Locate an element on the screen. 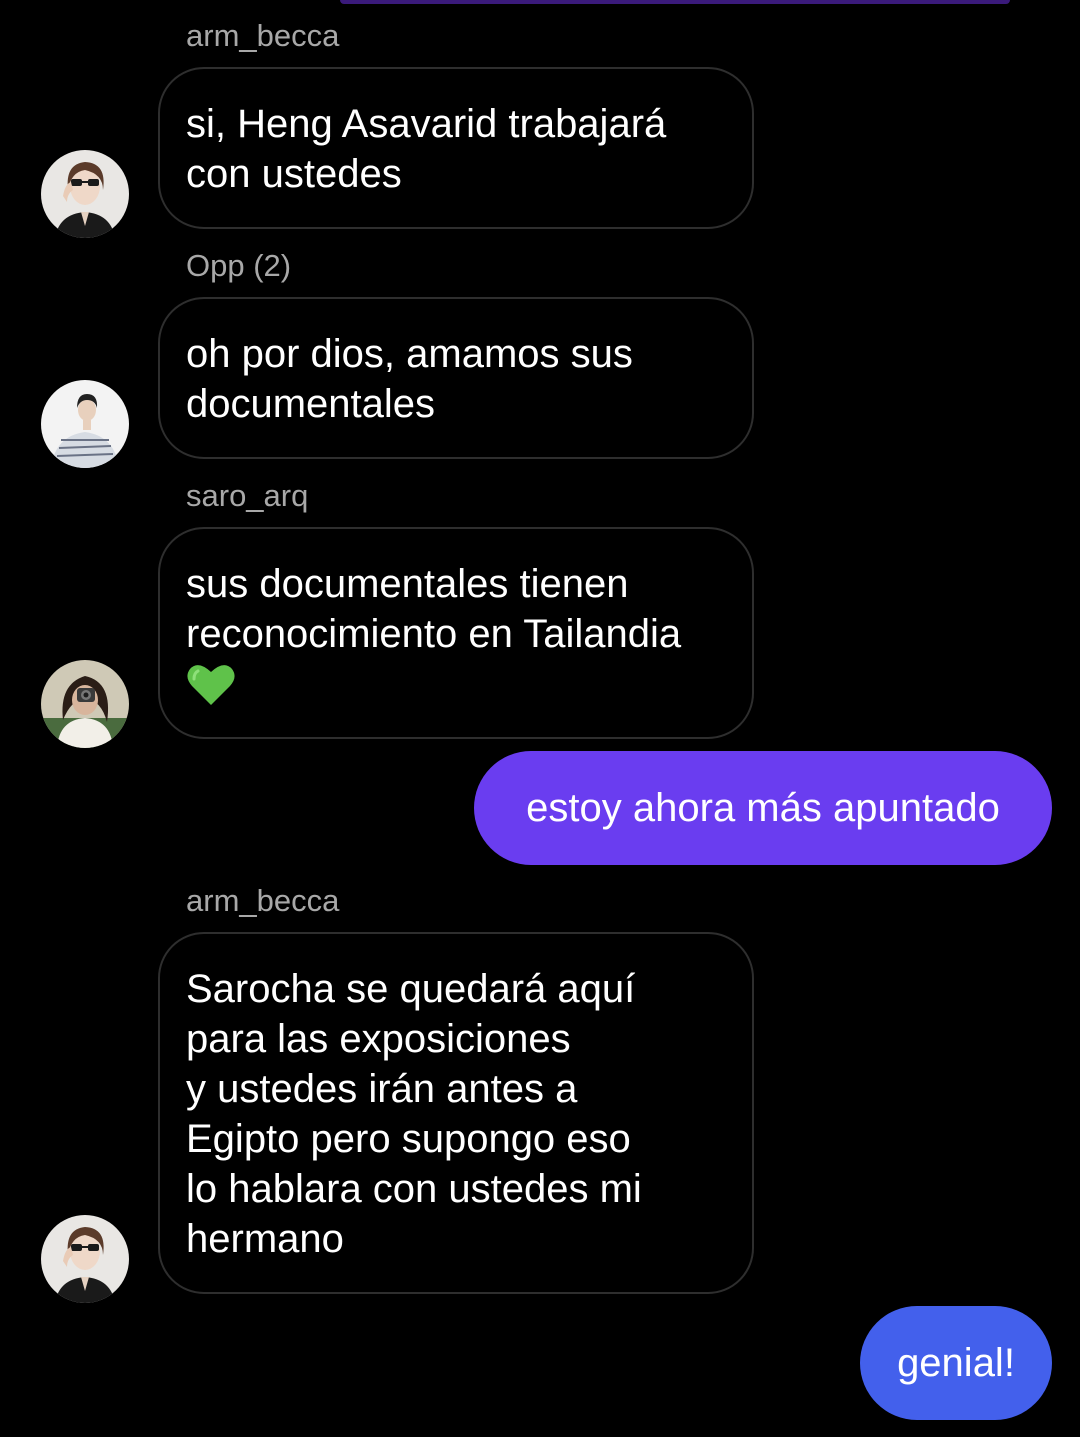 The height and width of the screenshot is (1437, 1080). message-text-line: si, Heng Asavarid trabajará is located at coordinates (426, 124).